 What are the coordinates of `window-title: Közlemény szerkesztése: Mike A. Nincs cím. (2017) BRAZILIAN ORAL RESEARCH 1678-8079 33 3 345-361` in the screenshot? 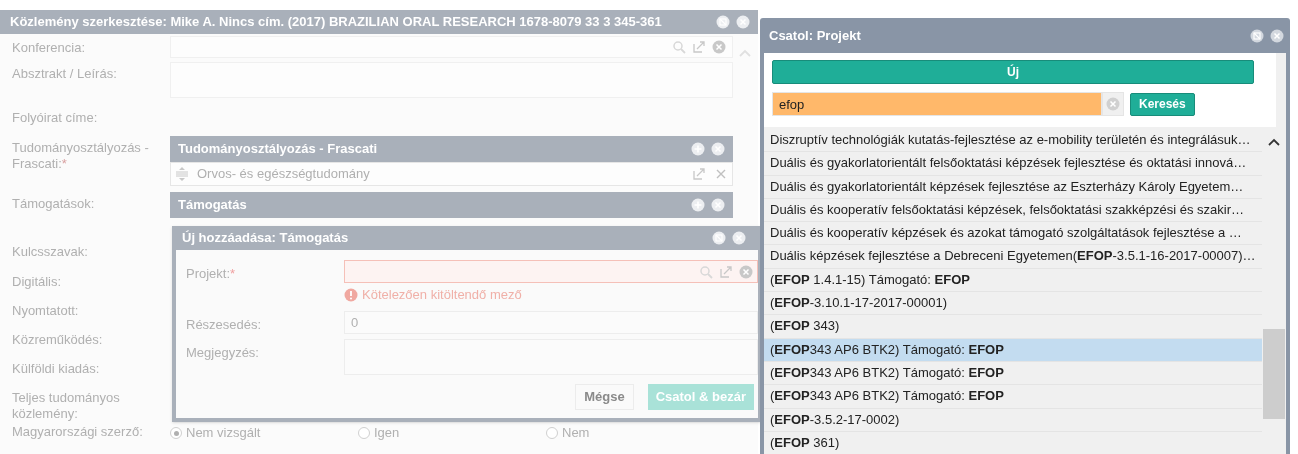 It's located at (379, 22).